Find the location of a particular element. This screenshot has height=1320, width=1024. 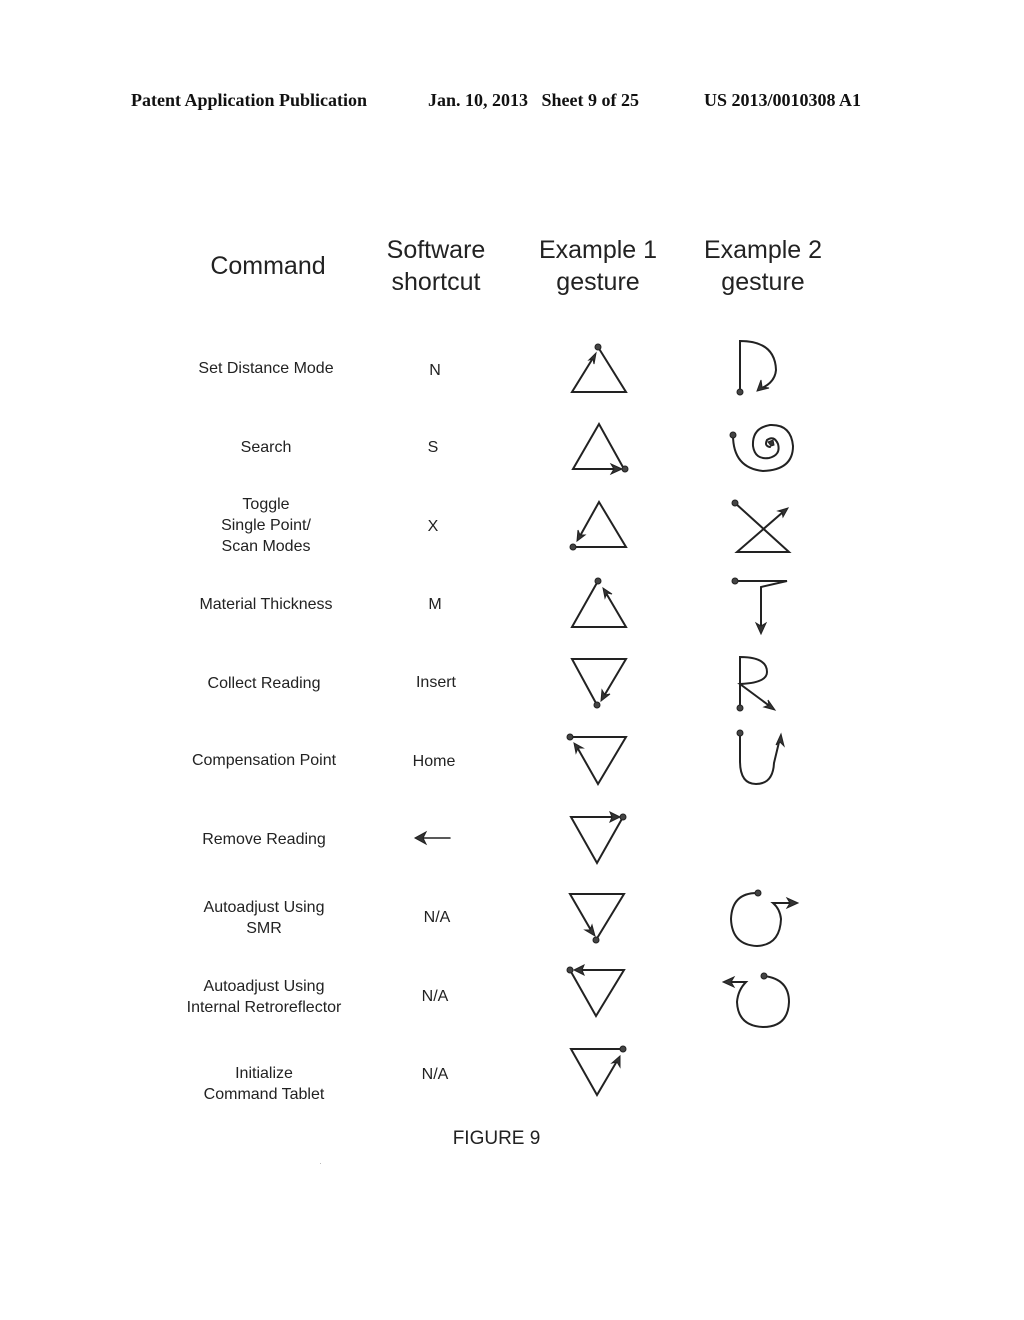

command-cell: Compensation Point is located at coordinates (264, 760).